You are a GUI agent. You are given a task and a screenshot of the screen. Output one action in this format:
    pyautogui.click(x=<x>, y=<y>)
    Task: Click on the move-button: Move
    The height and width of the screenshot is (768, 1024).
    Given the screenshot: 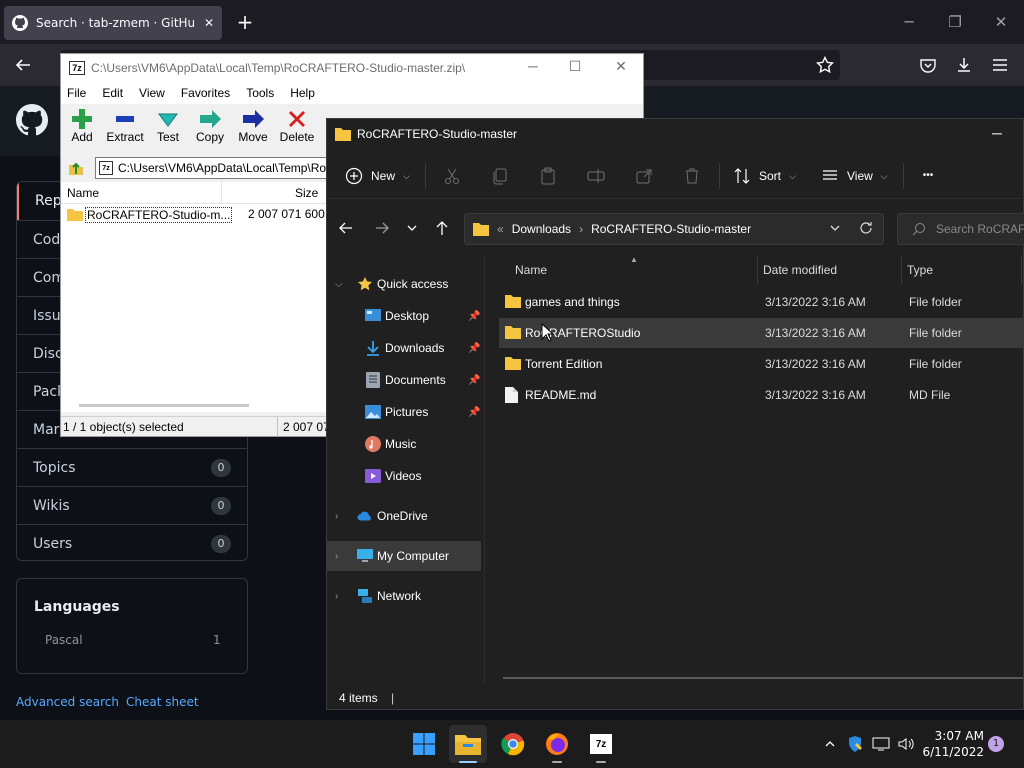 What is the action you would take?
    pyautogui.click(x=253, y=130)
    